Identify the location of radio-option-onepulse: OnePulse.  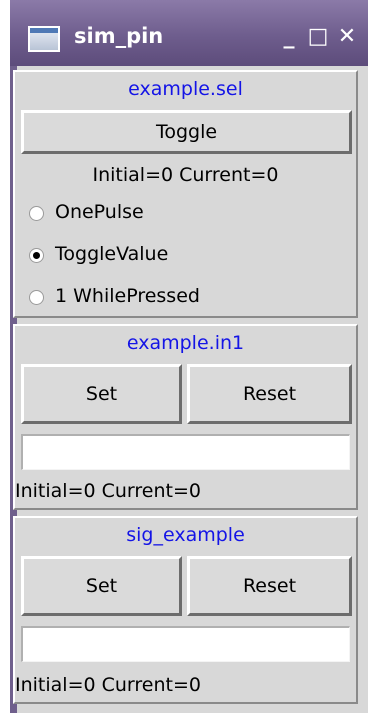
(185, 215).